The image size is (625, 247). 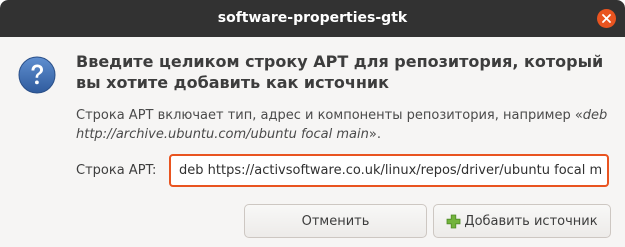 What do you see at coordinates (531, 221) in the screenshot?
I see `add-source-button-label: Добавить источник` at bounding box center [531, 221].